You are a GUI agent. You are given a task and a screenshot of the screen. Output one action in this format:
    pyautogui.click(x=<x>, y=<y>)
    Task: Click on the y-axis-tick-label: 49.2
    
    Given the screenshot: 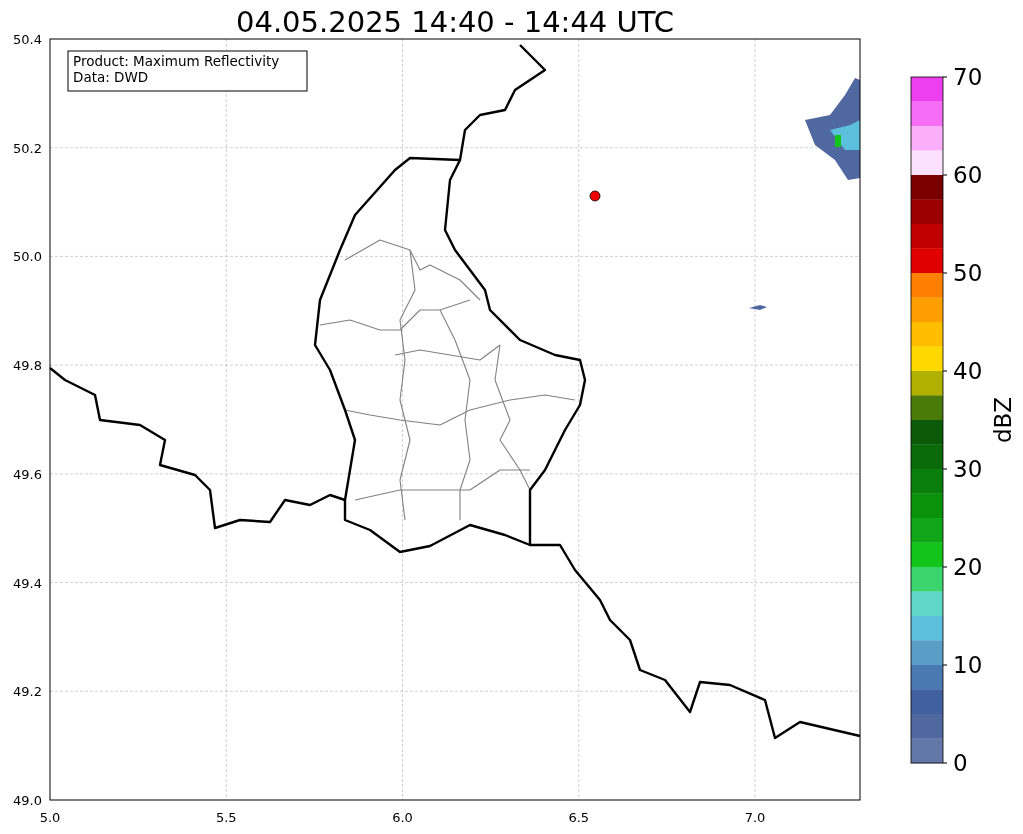 What is the action you would take?
    pyautogui.click(x=27, y=692)
    